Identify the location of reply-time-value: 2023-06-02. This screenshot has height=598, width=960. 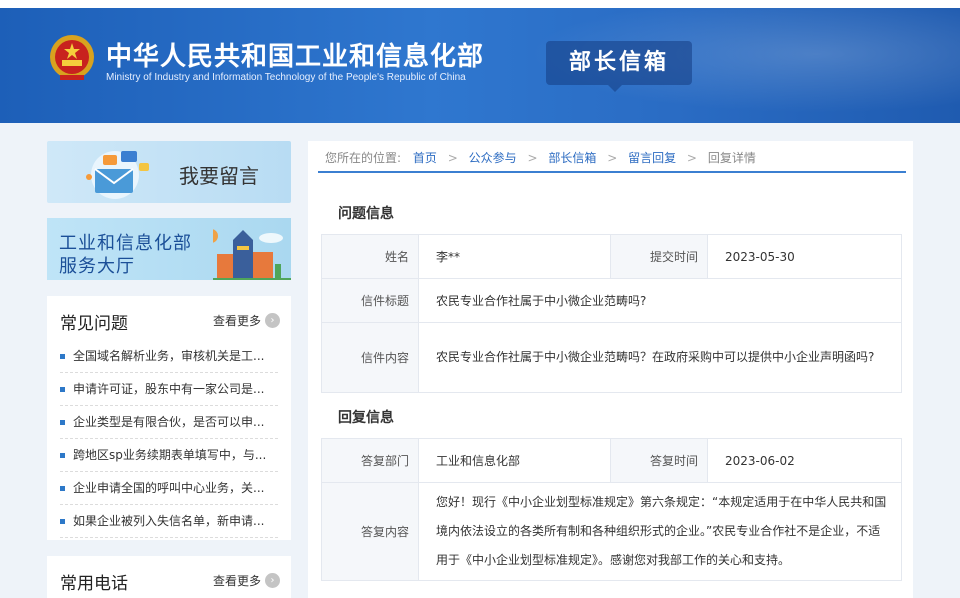
(804, 460).